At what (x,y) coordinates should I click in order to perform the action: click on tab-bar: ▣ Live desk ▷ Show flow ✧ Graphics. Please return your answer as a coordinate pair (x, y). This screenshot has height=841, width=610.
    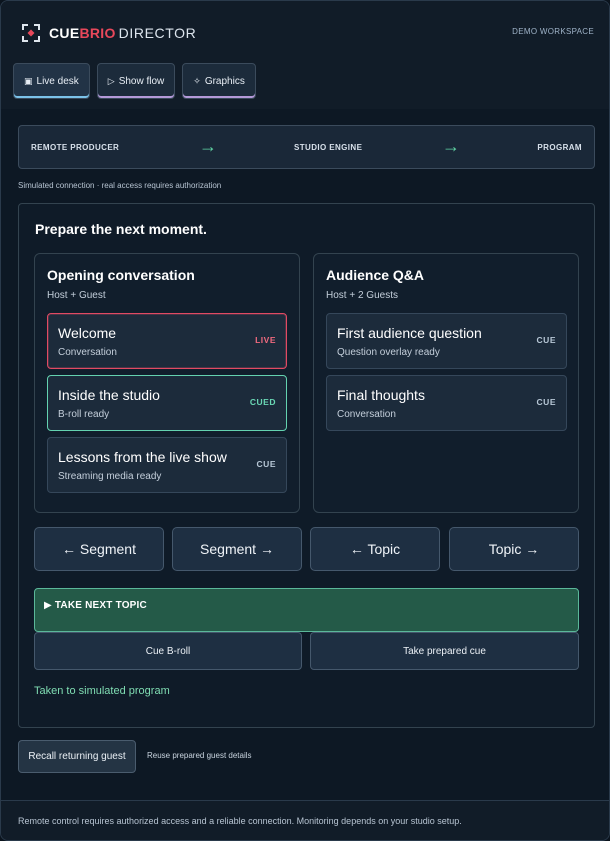
    Looking at the image, I should click on (134, 81).